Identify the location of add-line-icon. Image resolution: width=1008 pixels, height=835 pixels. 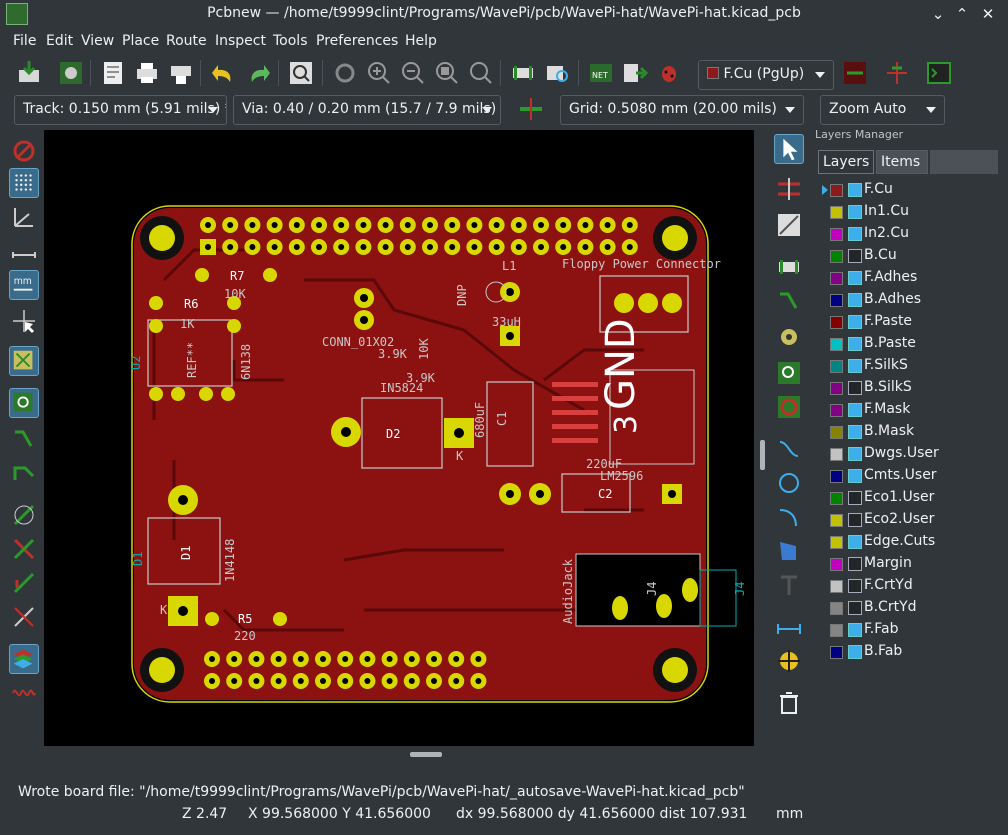
(789, 449).